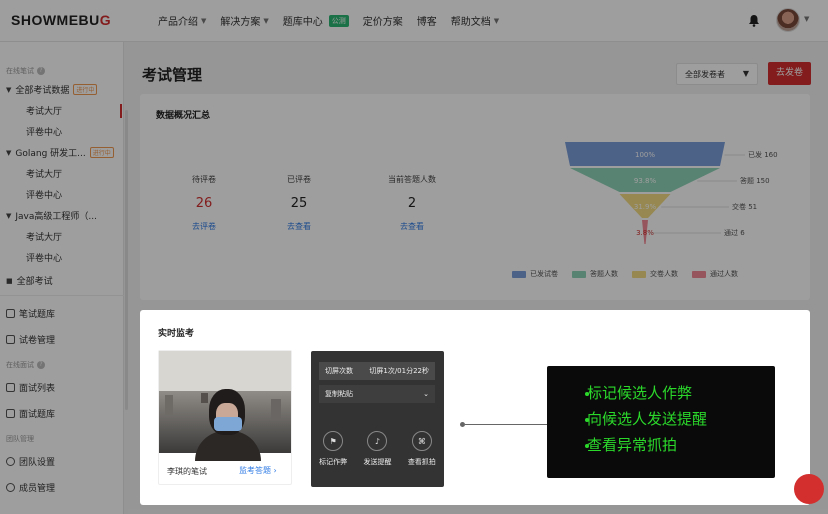 The height and width of the screenshot is (514, 828). Describe the element at coordinates (176, 332) in the screenshot. I see `monitor-title: 实时监考` at that location.